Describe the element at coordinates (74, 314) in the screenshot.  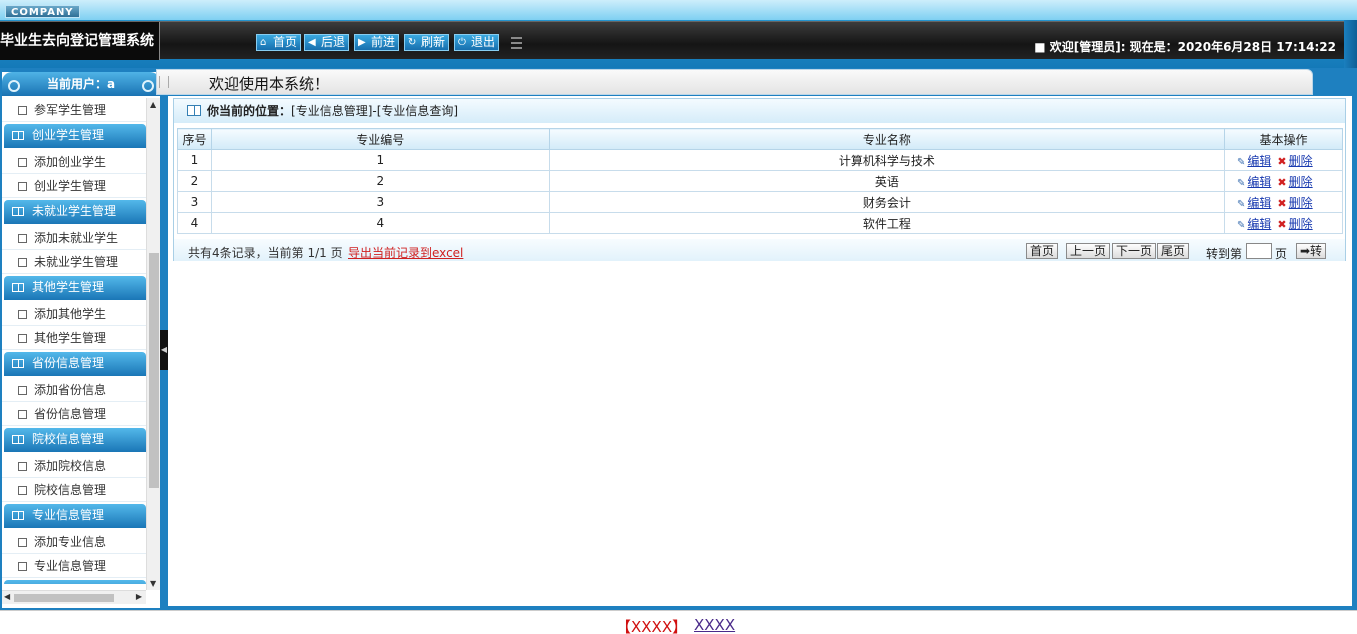
I see `sidebar-item: 添加其他学生` at that location.